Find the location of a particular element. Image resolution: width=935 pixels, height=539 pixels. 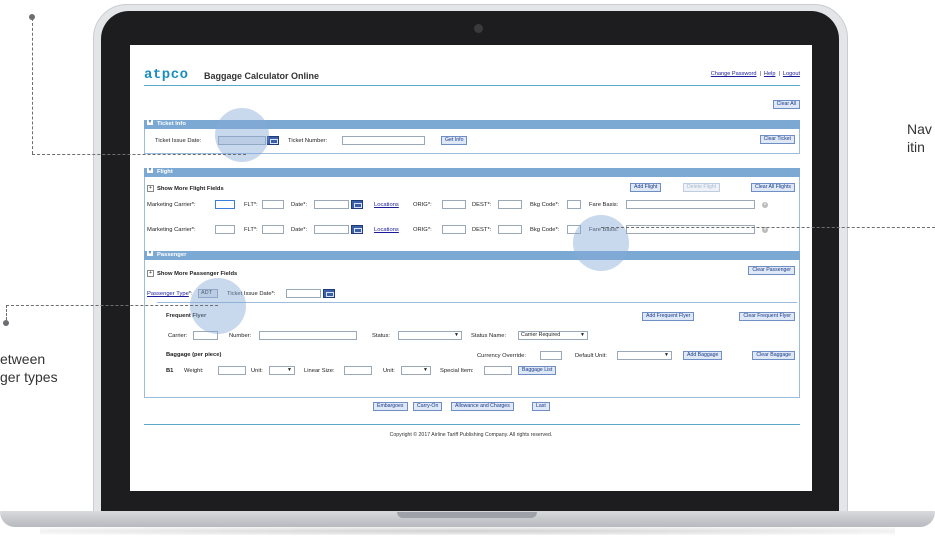

flt-label: FLT*: is located at coordinates (251, 205).